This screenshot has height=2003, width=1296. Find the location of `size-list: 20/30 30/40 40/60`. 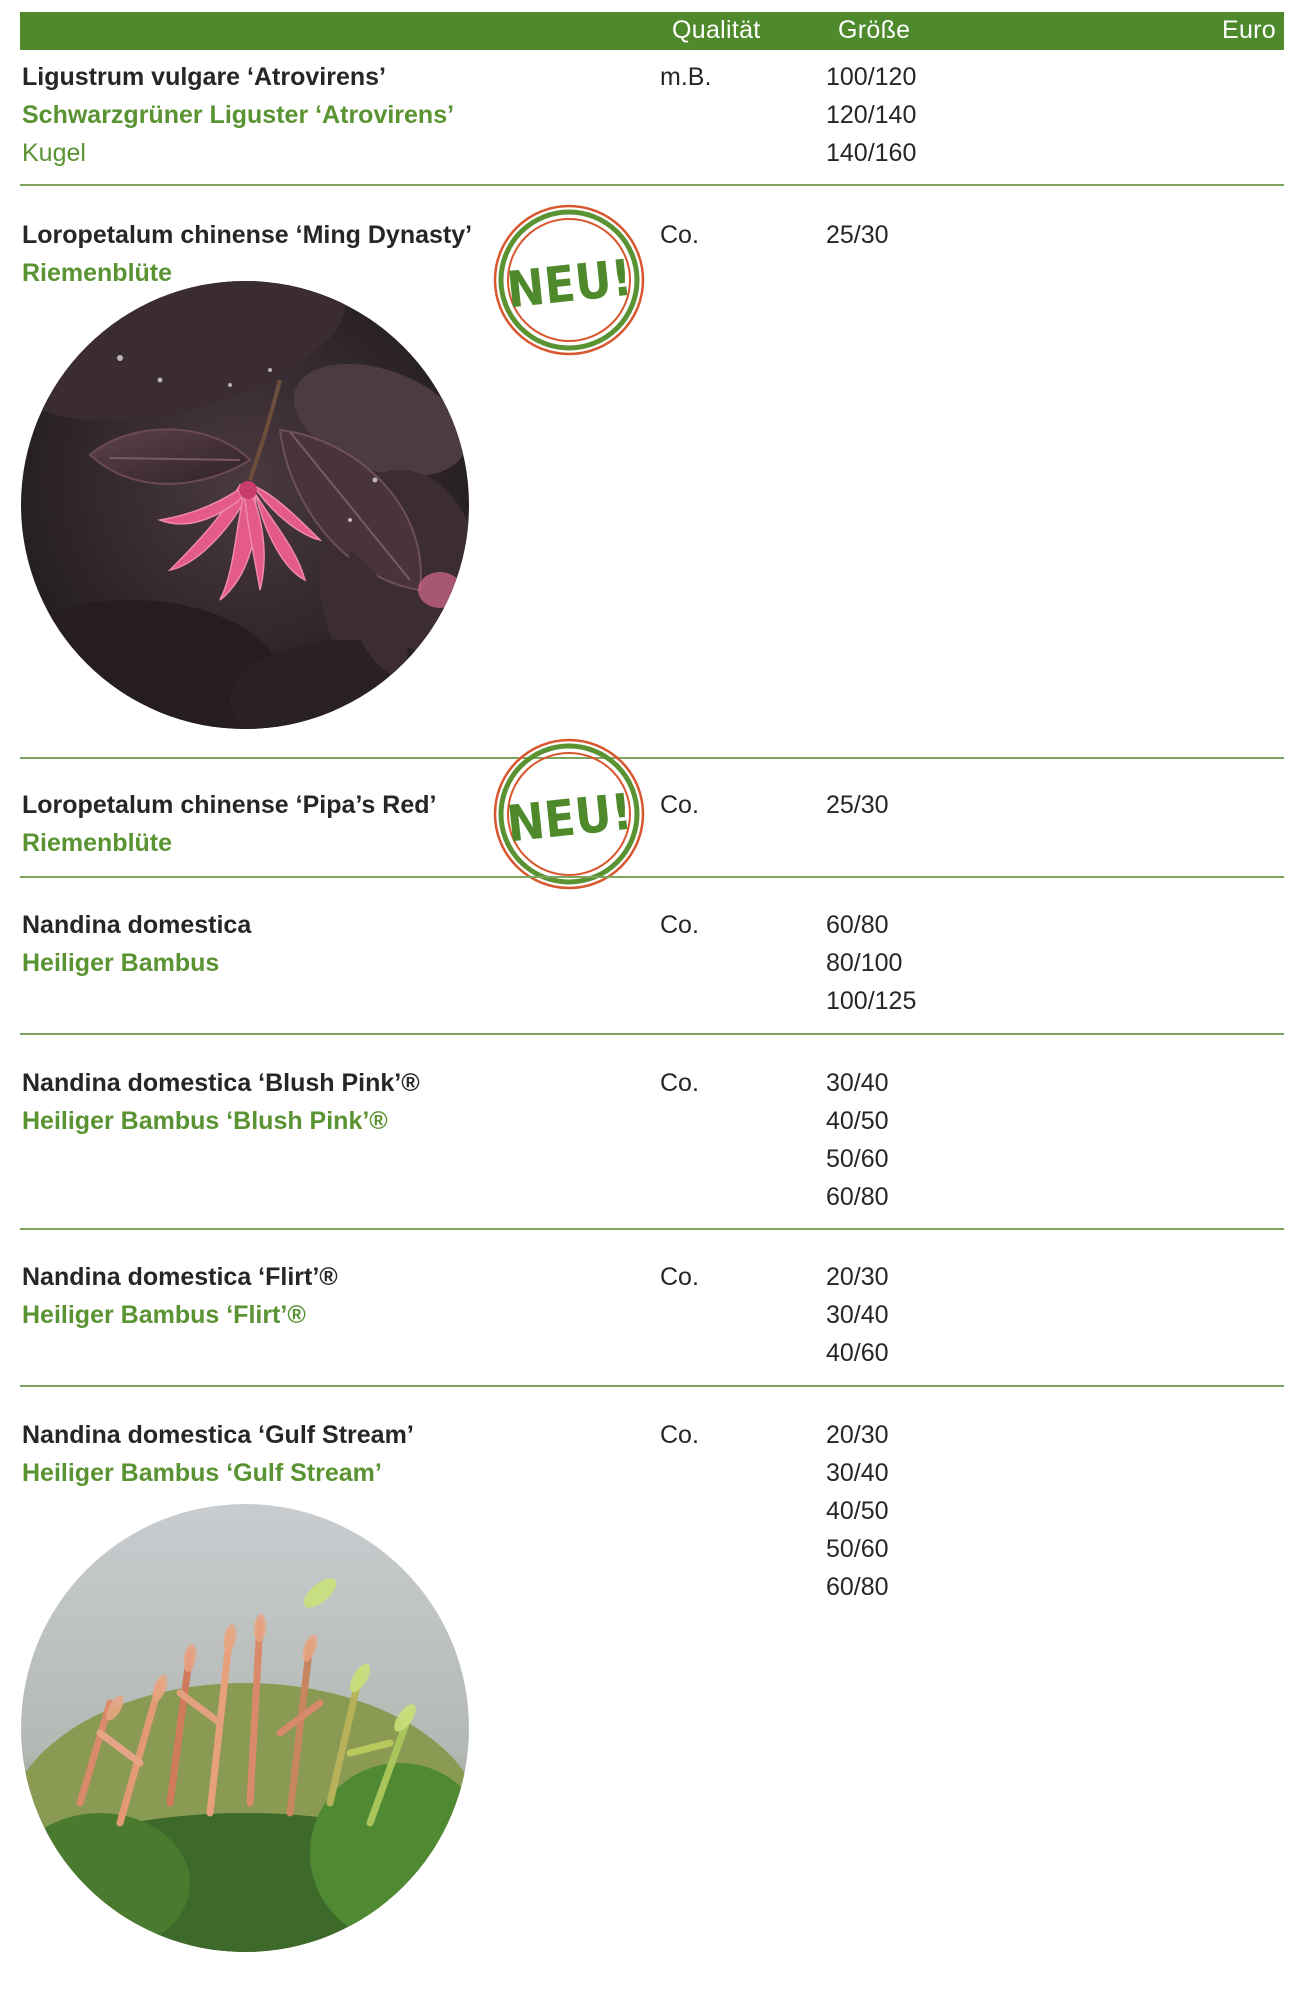

size-list: 20/30 30/40 40/60 is located at coordinates (857, 1319).